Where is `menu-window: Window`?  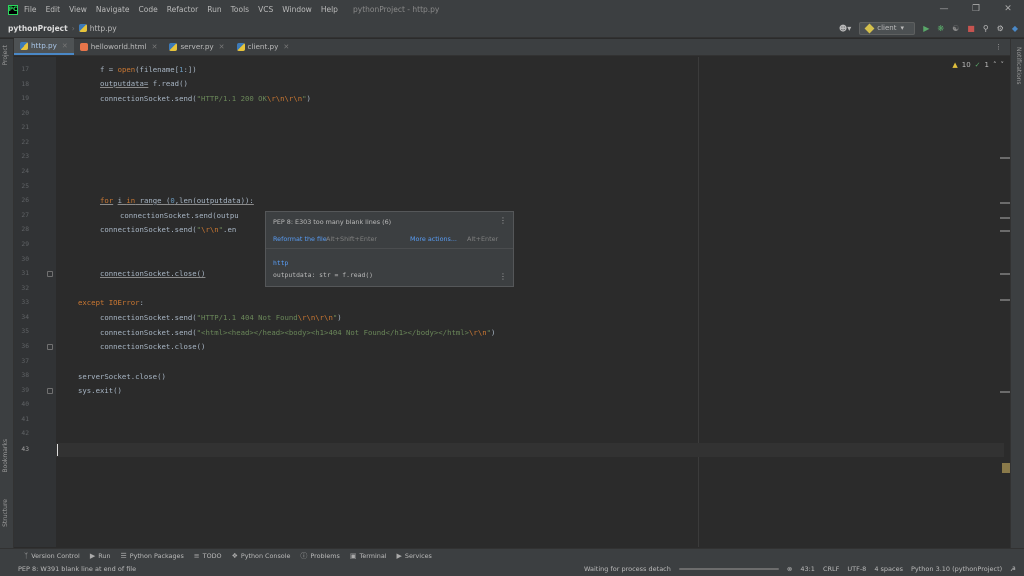
menu-window: Window is located at coordinates (297, 9).